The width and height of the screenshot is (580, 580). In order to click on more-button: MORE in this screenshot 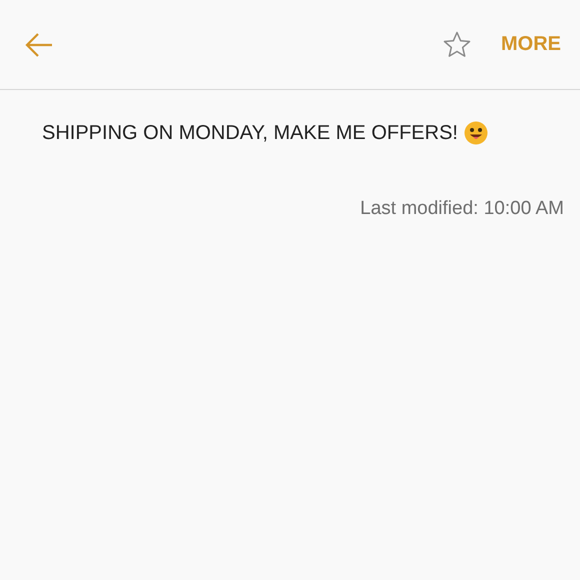, I will do `click(531, 44)`.